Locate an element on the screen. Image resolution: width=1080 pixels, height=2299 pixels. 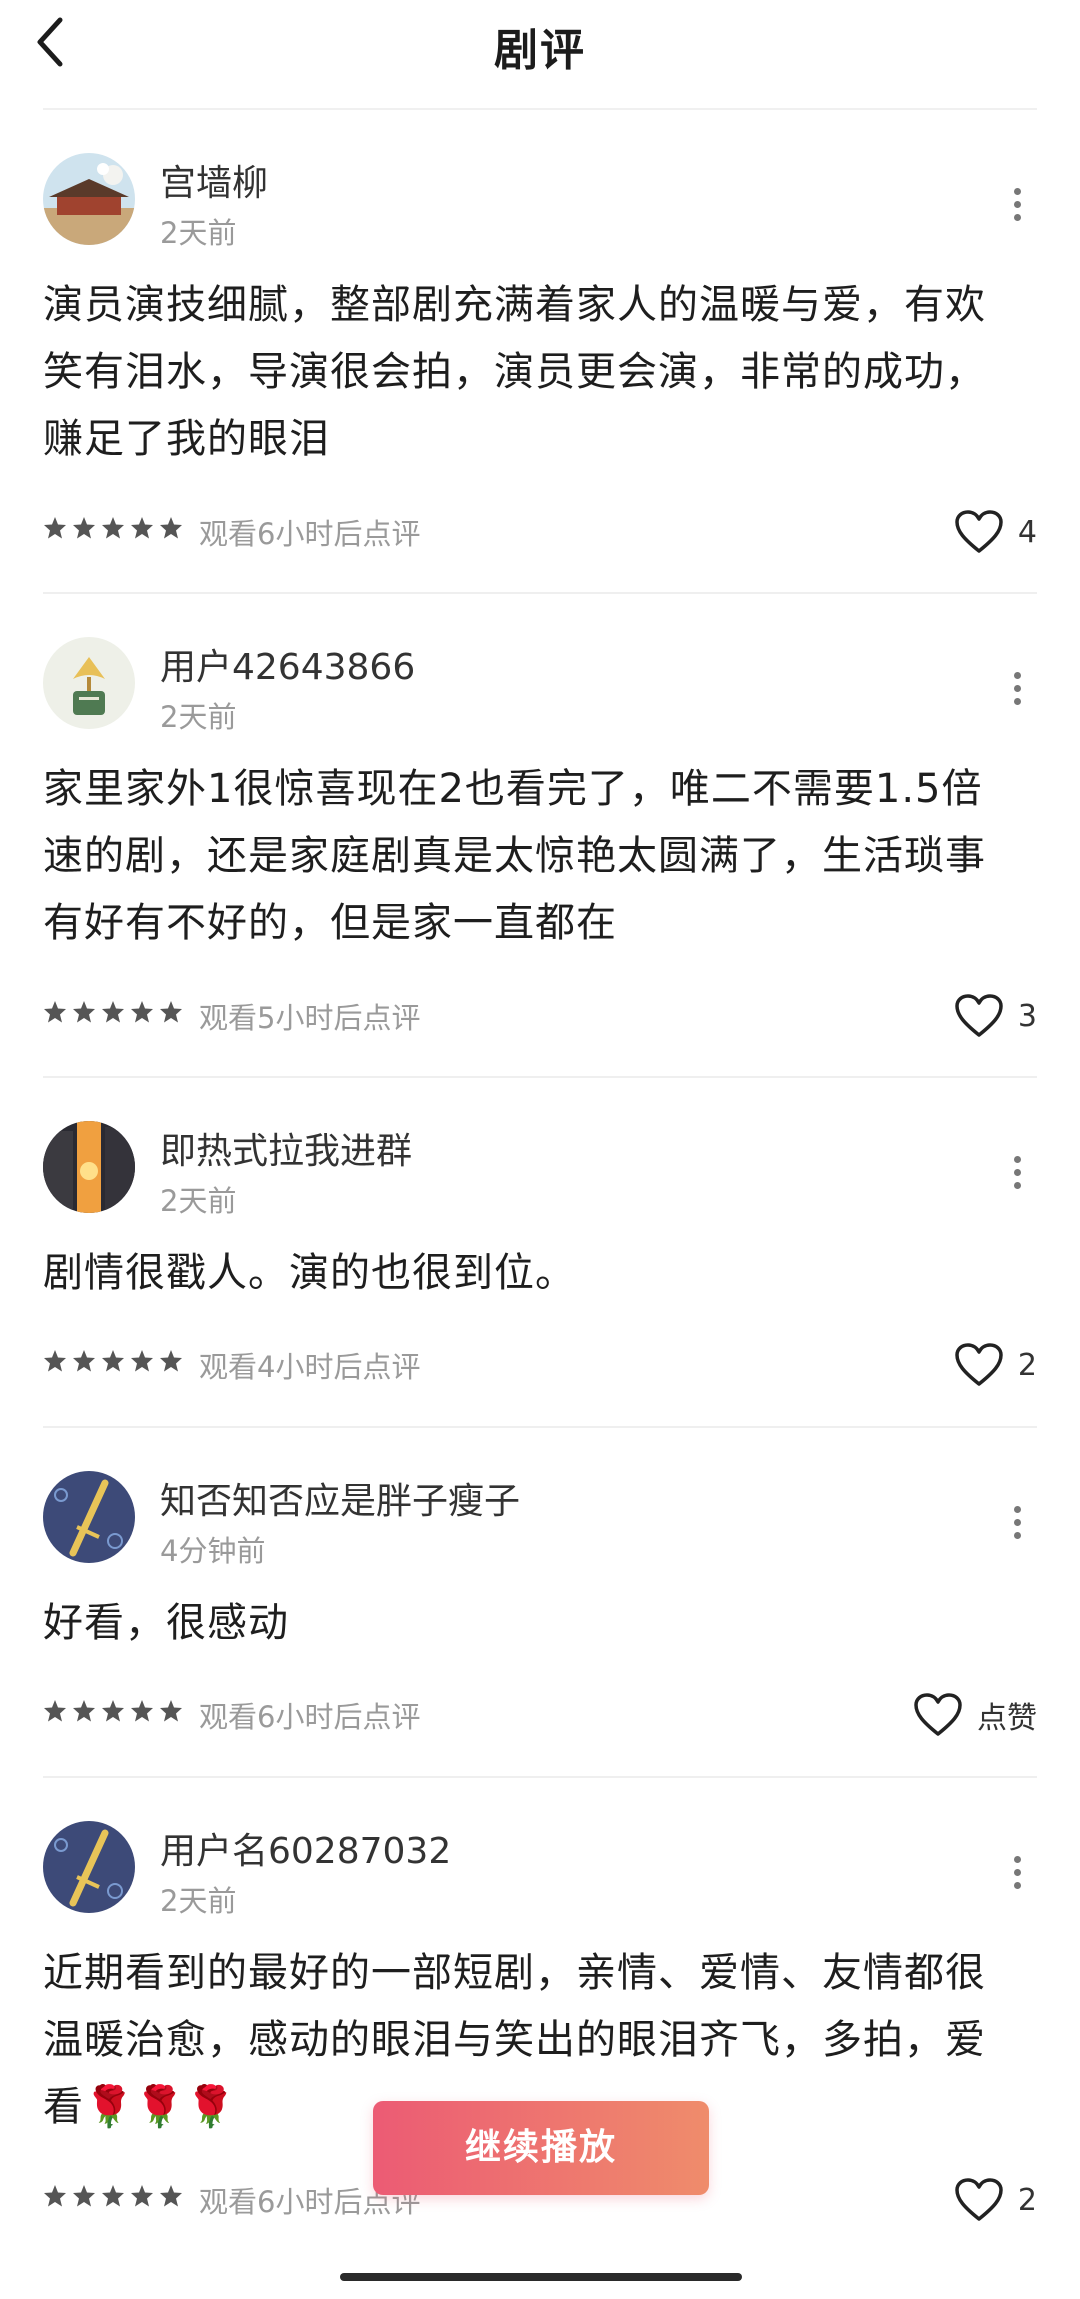
content-line: 笑有泪水，导演很会拍，演员更会演，非常的成功， is located at coordinates (514, 372).